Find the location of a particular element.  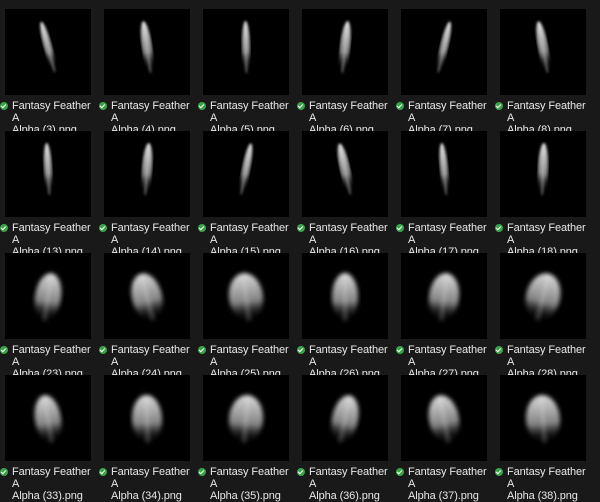

file-item: Fantasy Feather A Alpha (5).png is located at coordinates (246, 72).